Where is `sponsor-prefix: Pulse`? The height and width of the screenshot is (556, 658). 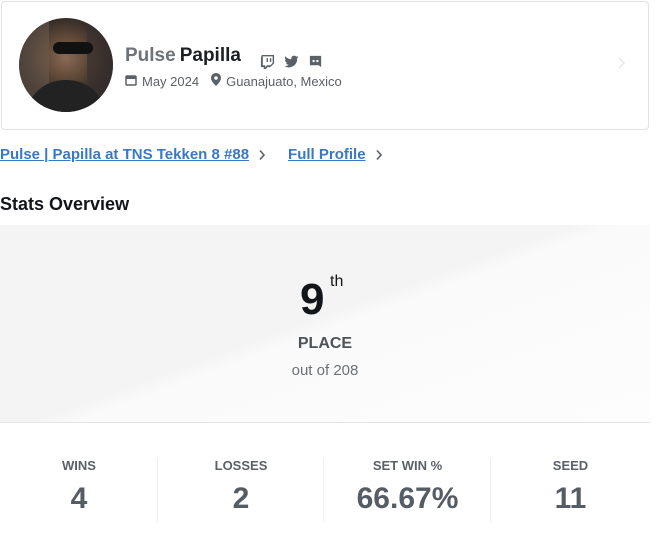
sponsor-prefix: Pulse is located at coordinates (150, 55).